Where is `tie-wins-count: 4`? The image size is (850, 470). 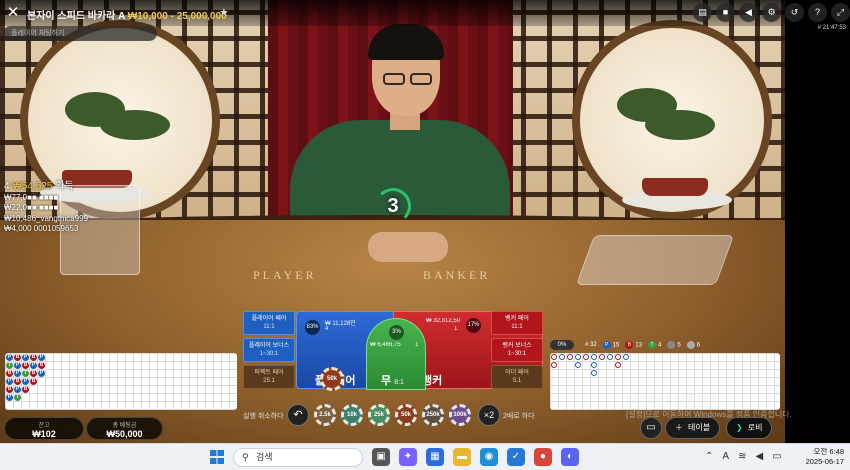
tie-wins-count: 4 is located at coordinates (660, 345).